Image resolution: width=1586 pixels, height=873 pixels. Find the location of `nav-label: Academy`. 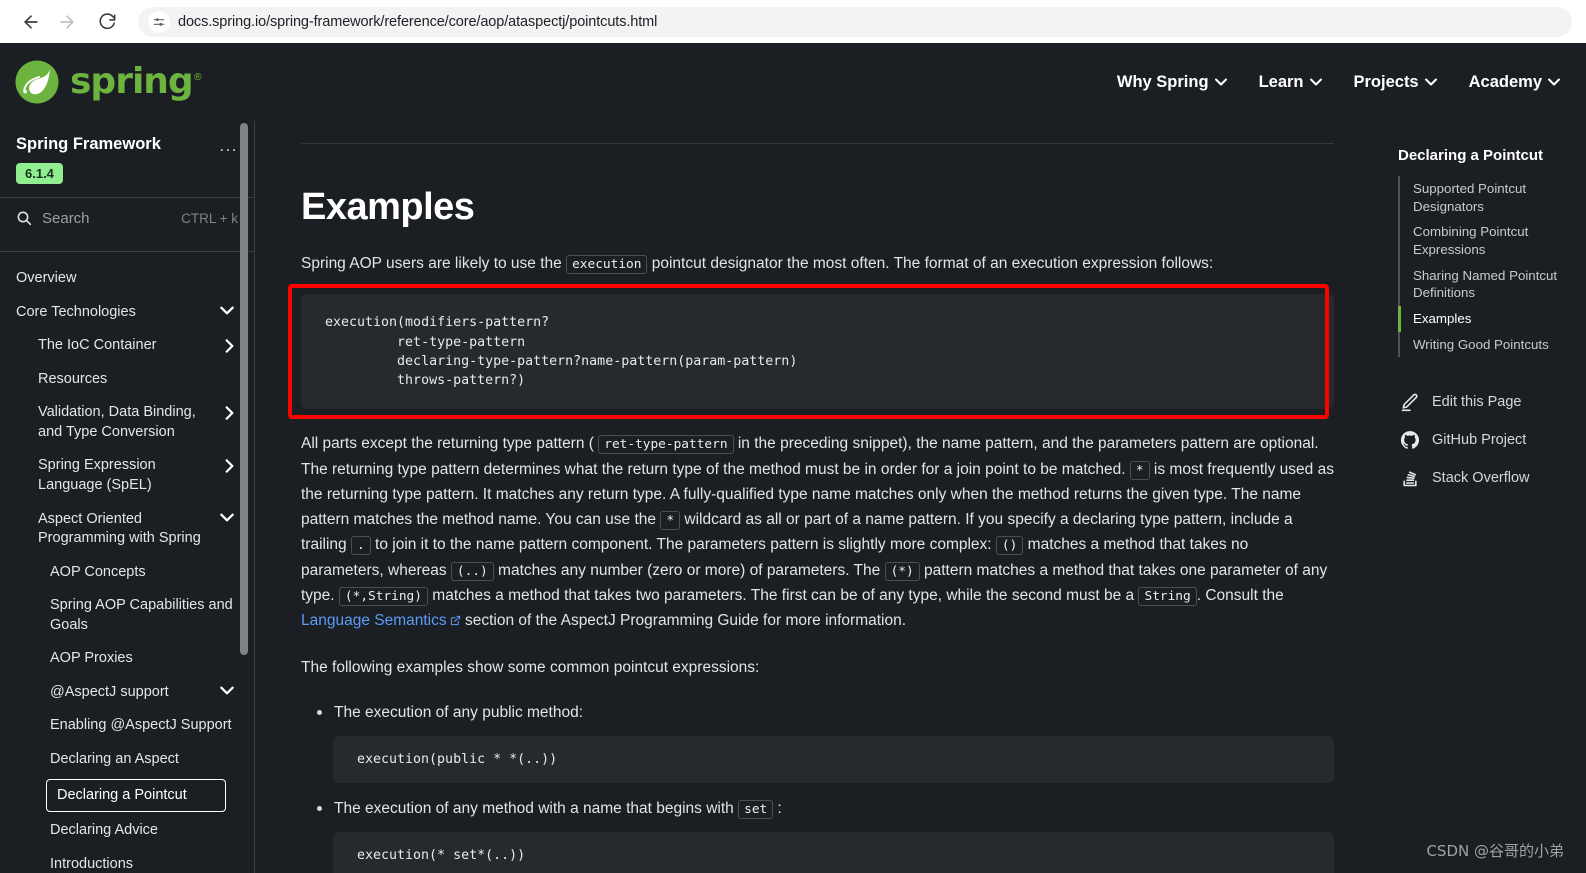

nav-label: Academy is located at coordinates (1505, 81).